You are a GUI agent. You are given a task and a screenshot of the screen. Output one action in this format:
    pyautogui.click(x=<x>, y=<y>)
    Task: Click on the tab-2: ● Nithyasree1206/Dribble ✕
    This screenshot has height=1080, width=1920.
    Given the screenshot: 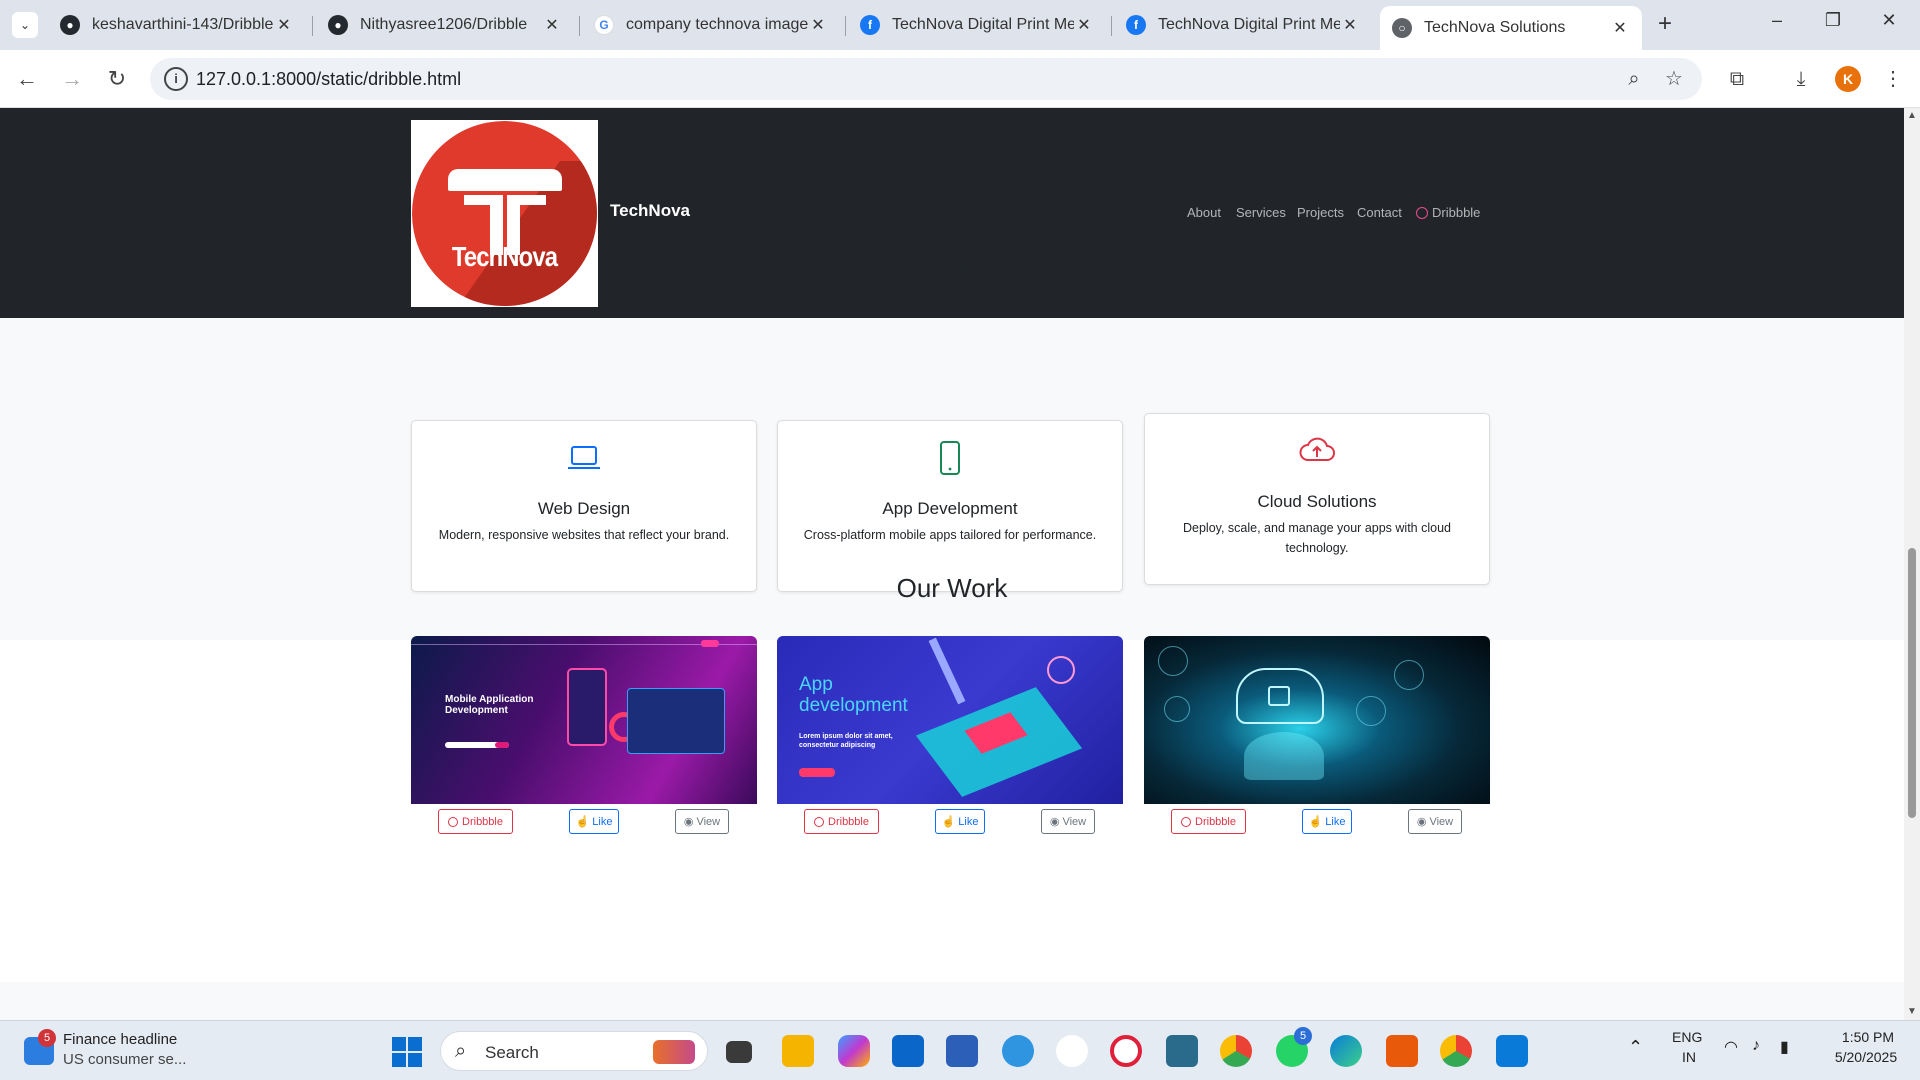 What is the action you would take?
    pyautogui.click(x=445, y=25)
    